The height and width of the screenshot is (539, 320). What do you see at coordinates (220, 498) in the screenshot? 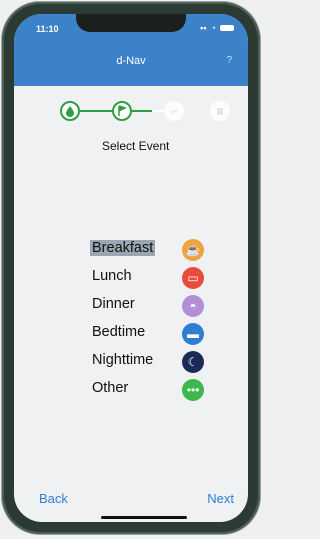
I see `next-button: Next` at bounding box center [220, 498].